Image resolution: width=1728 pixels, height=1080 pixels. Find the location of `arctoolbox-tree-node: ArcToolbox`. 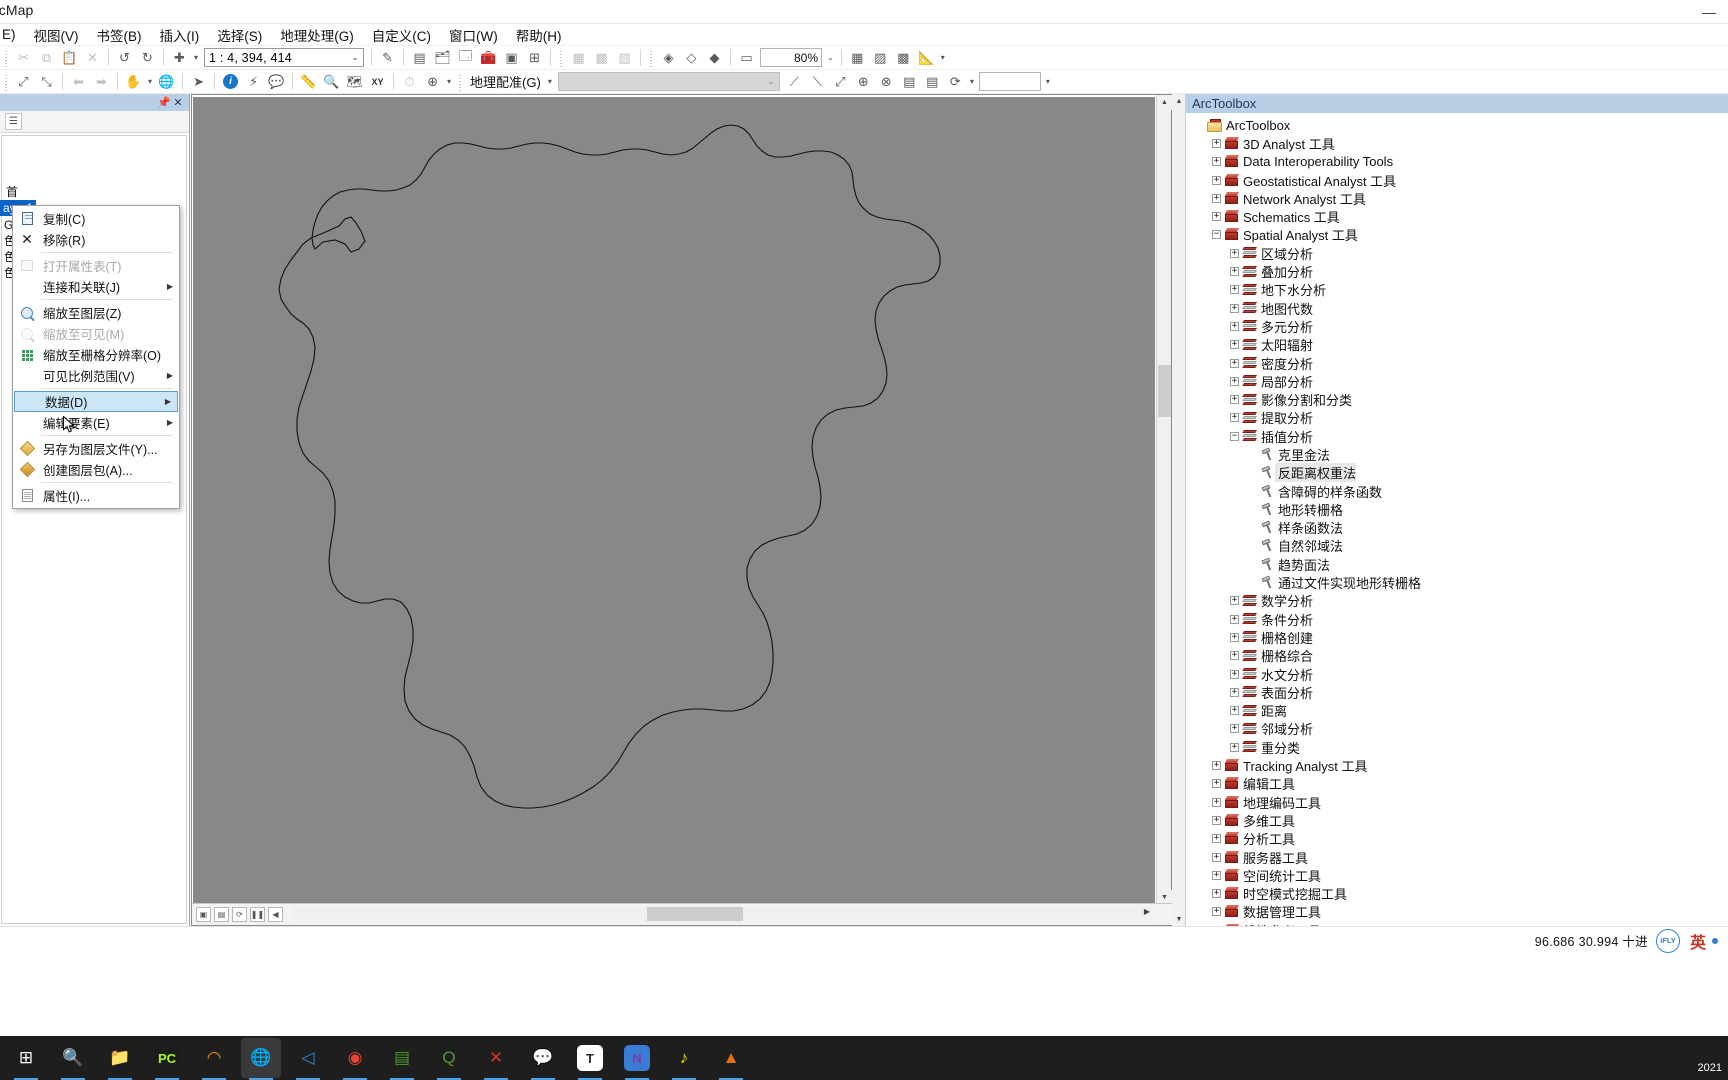

arctoolbox-tree-node: ArcToolbox is located at coordinates (1457, 125).